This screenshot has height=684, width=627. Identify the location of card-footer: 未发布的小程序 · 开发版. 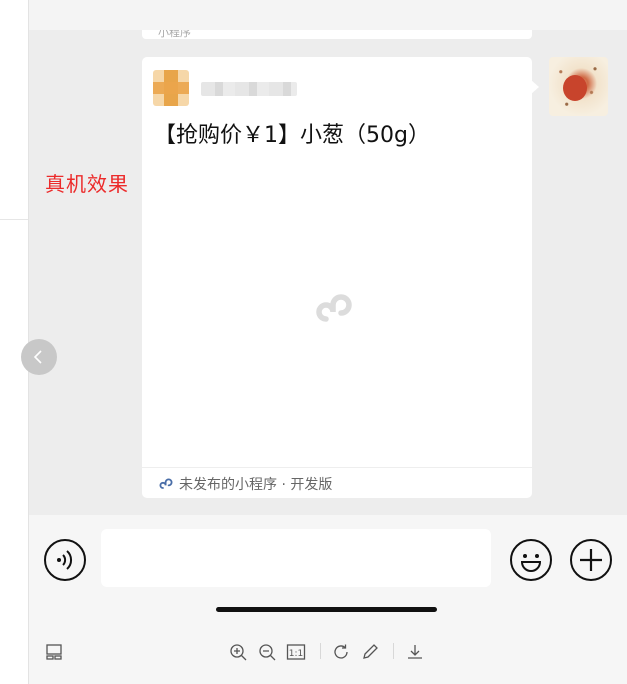
(337, 483).